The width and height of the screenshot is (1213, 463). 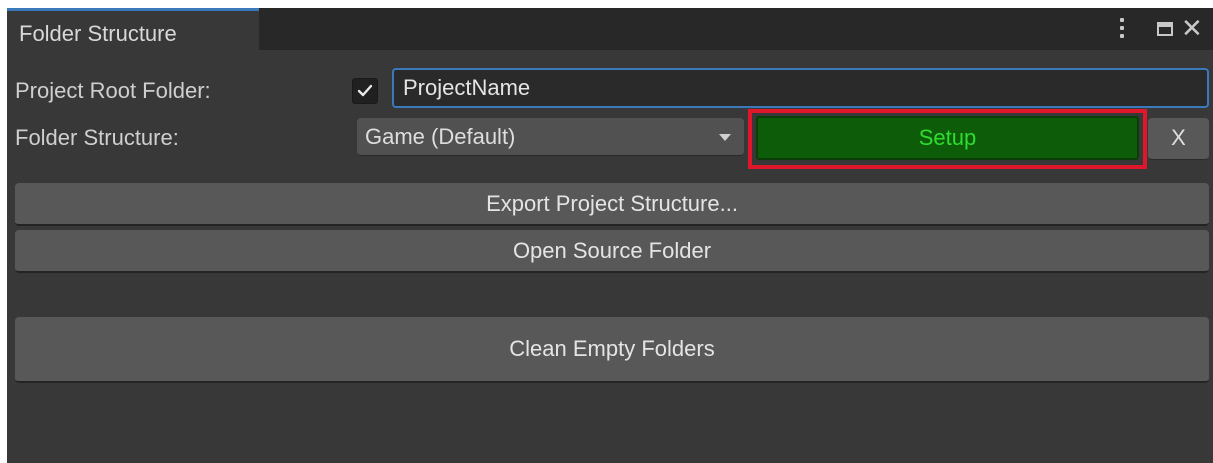 I want to click on project-root-input, so click(x=800, y=88).